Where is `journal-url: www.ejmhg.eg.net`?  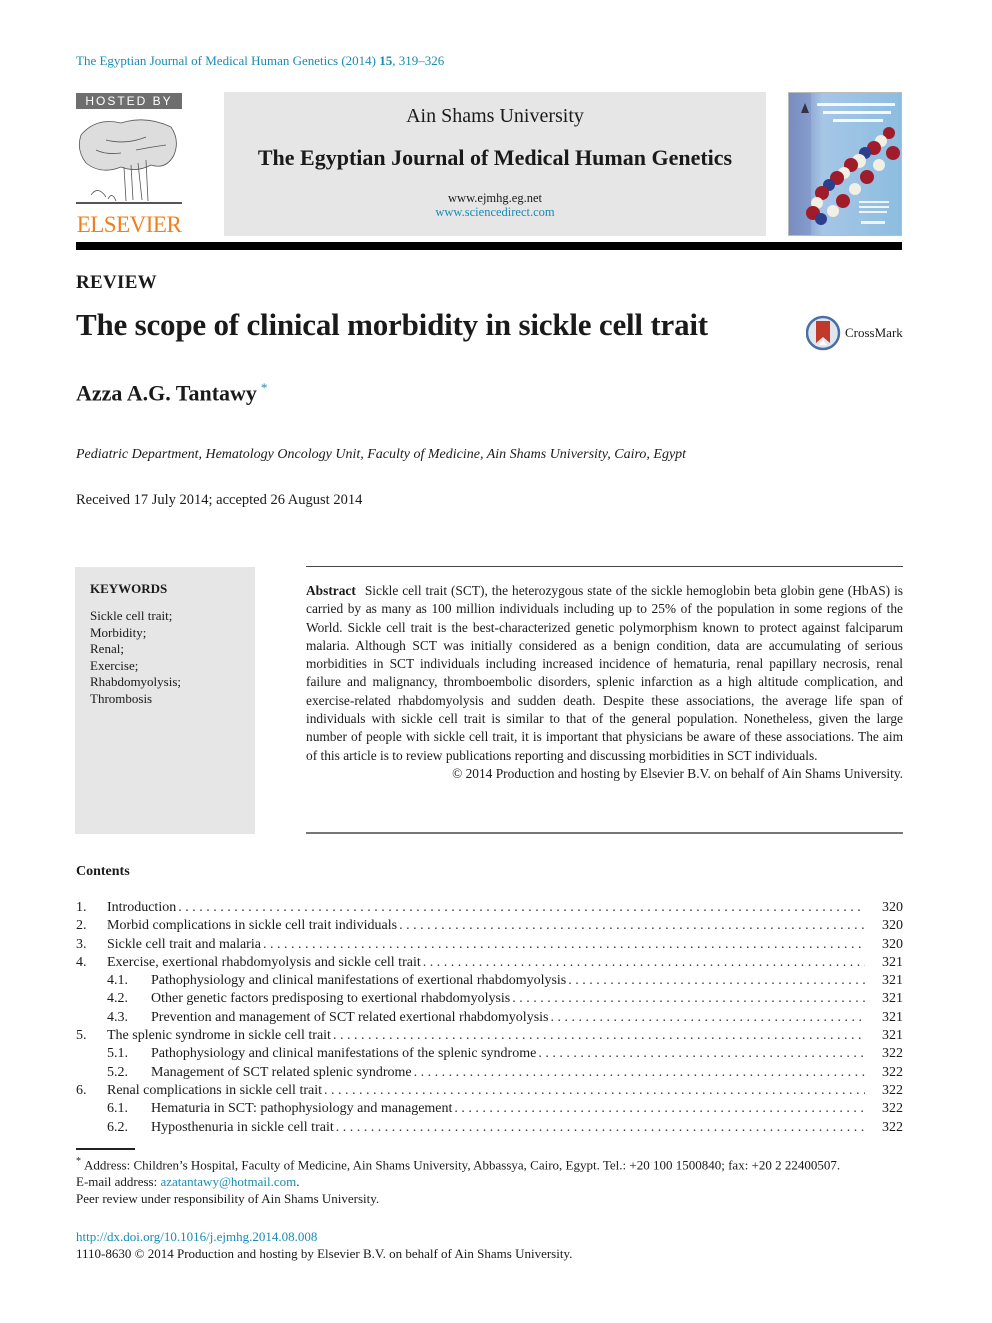
journal-url: www.ejmhg.eg.net is located at coordinates (495, 198).